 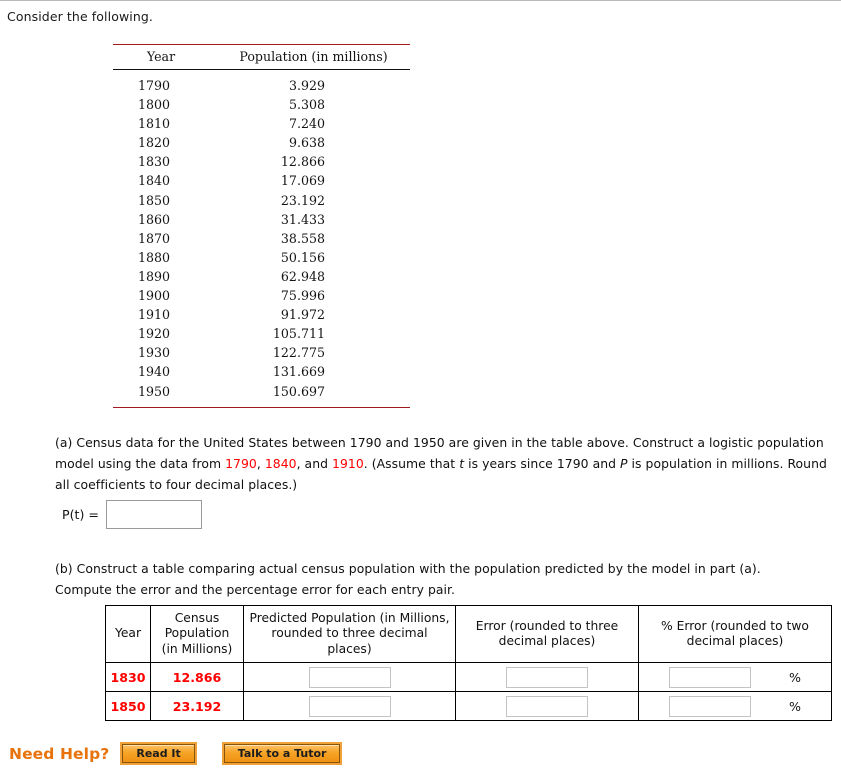 I want to click on highlight-year-1910: 1910, so click(x=348, y=463).